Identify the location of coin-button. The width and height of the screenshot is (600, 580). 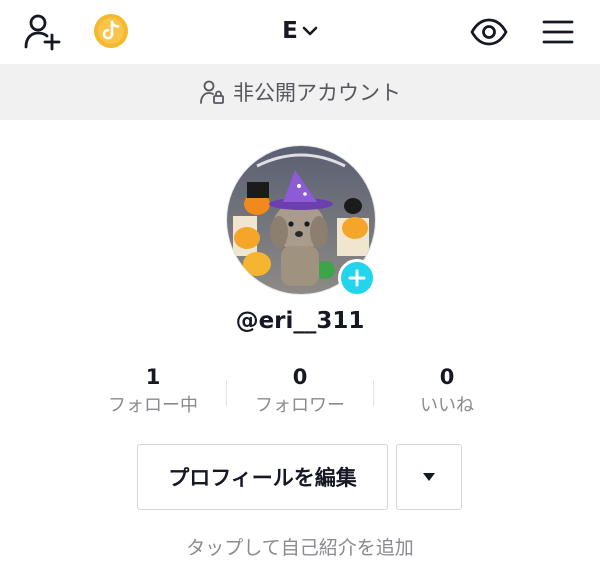
(111, 31).